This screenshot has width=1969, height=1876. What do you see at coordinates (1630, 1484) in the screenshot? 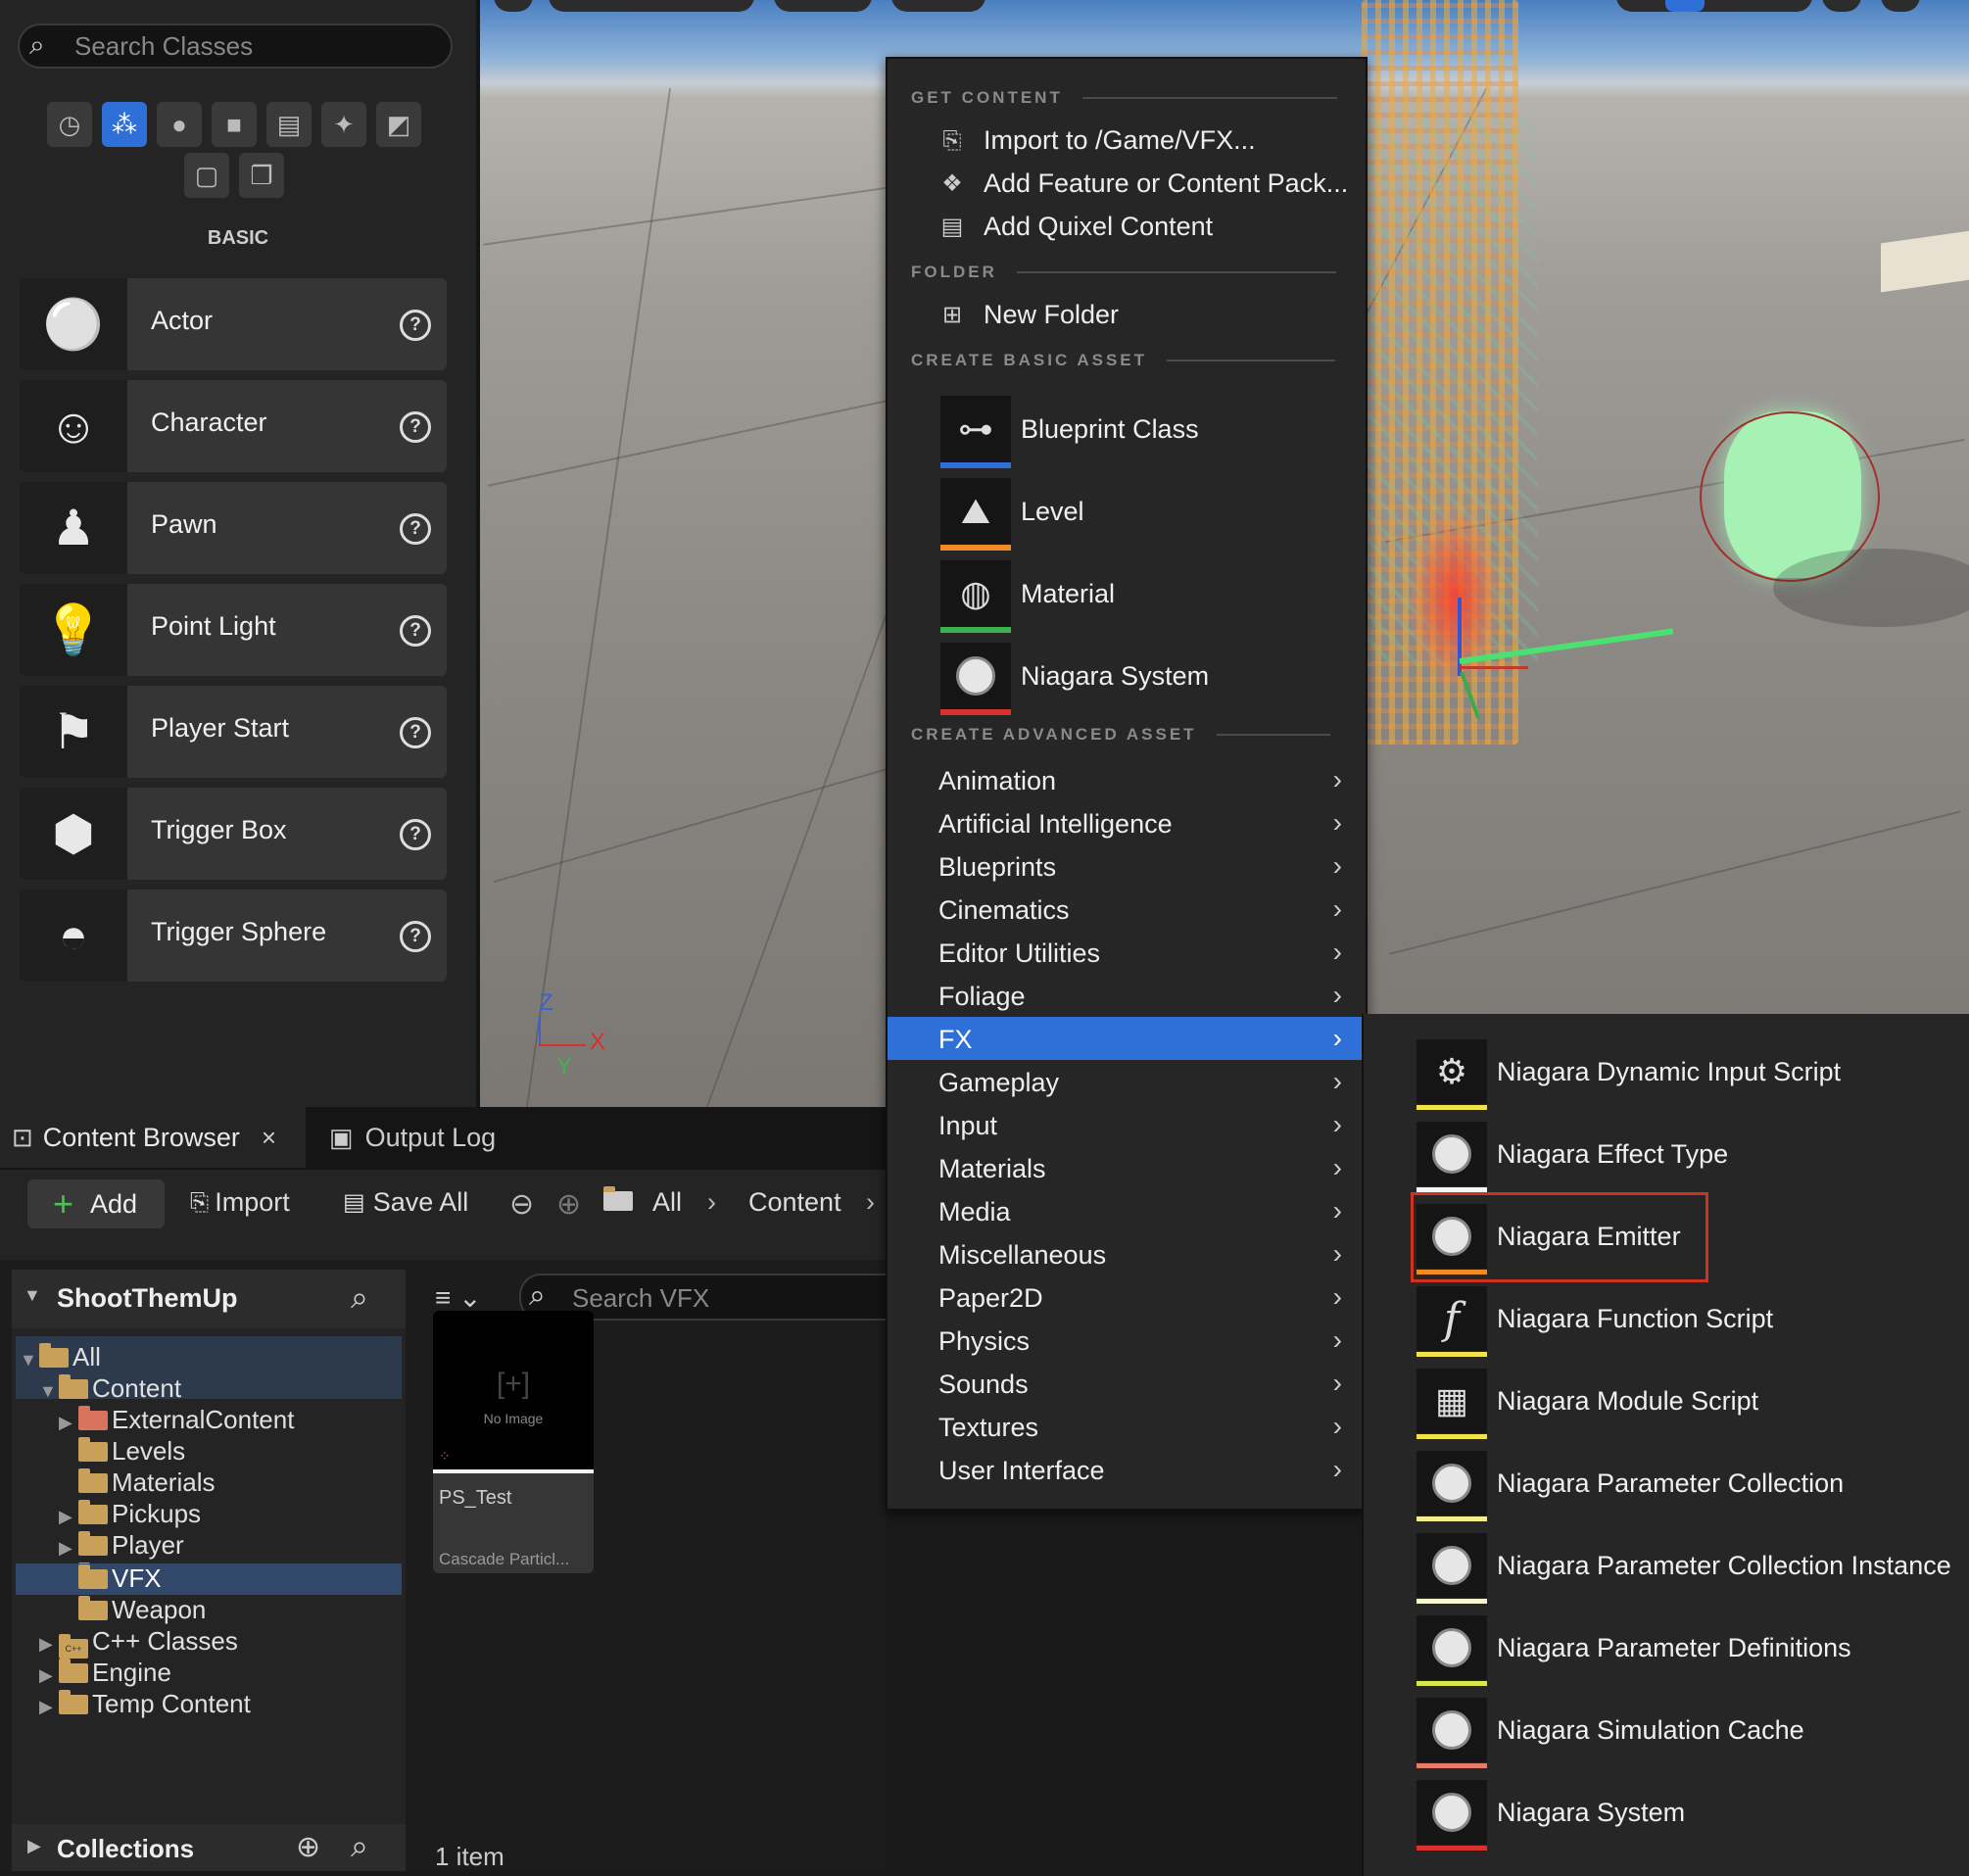
I see `fx-item-parameter-collection: Niagara Parameter Collection` at bounding box center [1630, 1484].